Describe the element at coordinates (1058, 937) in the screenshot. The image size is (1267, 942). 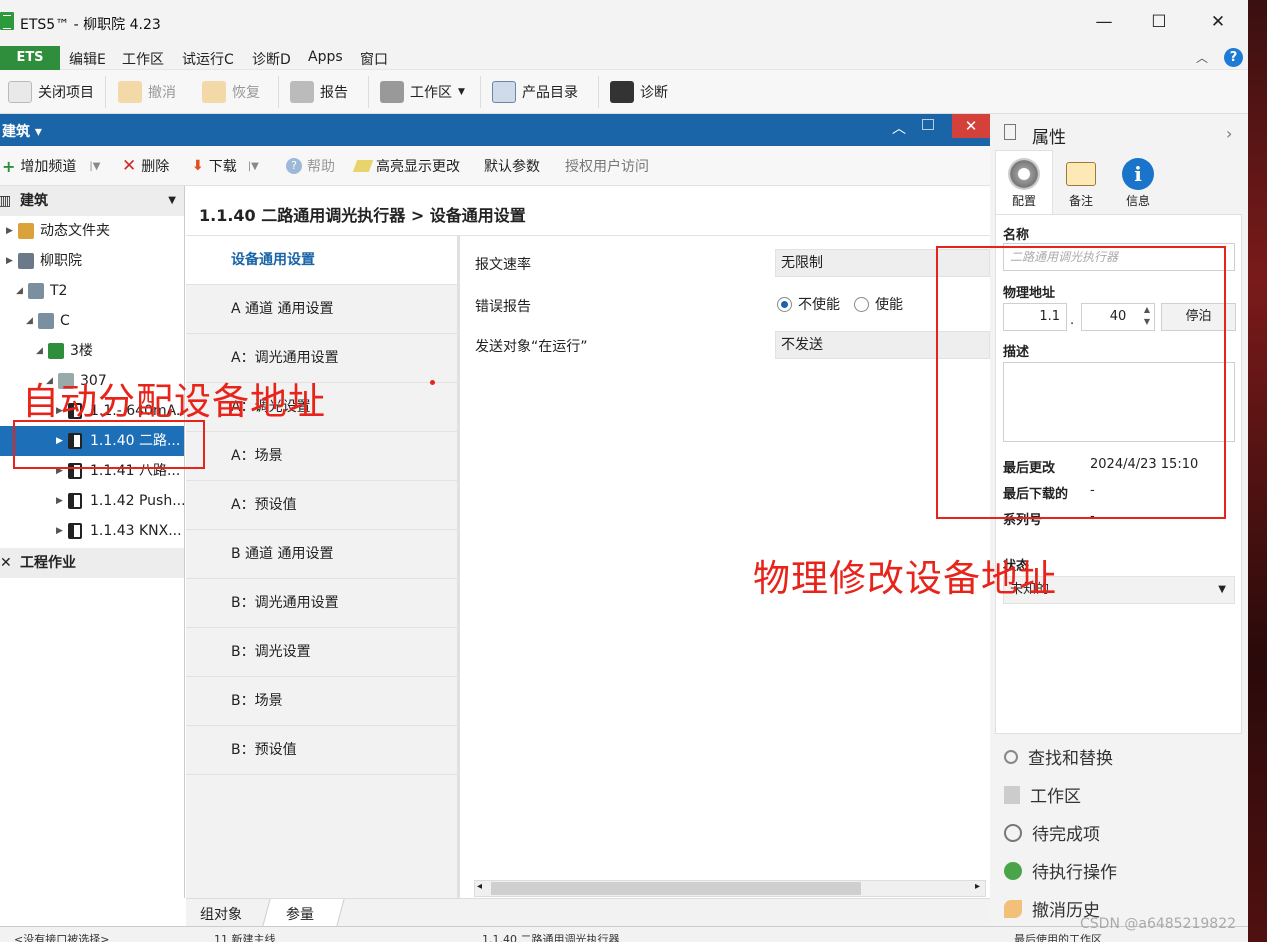
I see `status-workspace: 最后使用的工作区` at that location.